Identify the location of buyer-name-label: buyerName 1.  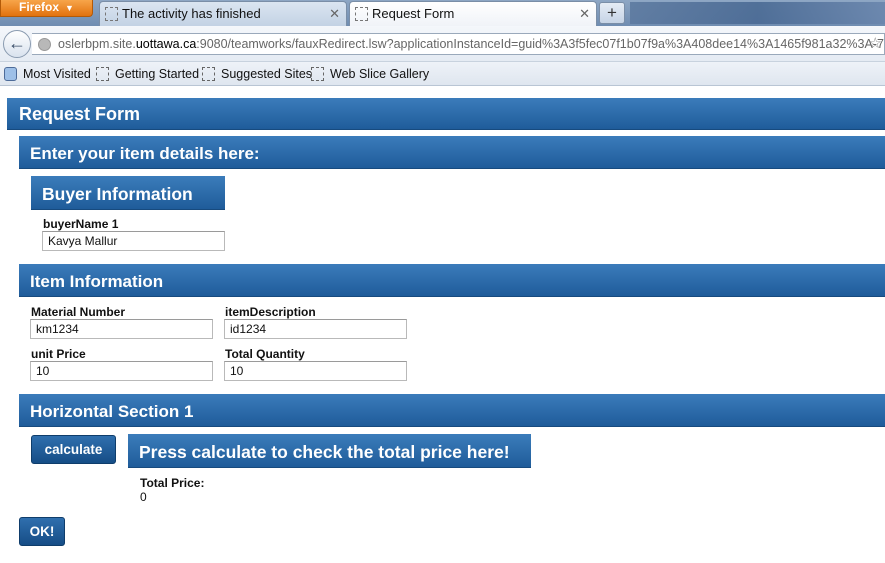
(81, 224).